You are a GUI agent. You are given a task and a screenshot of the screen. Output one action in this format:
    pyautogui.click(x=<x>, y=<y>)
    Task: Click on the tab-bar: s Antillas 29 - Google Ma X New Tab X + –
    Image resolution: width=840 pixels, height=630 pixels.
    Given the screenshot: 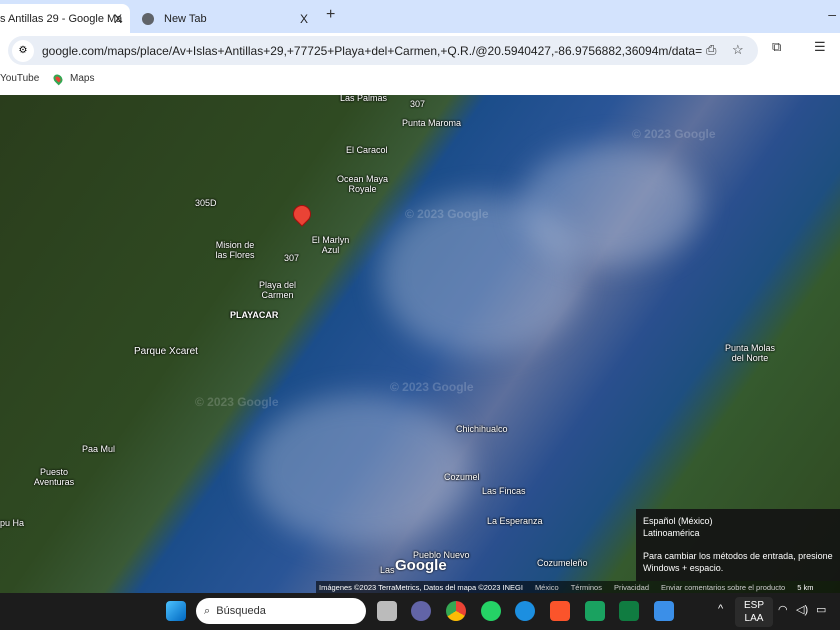 What is the action you would take?
    pyautogui.click(x=420, y=16)
    